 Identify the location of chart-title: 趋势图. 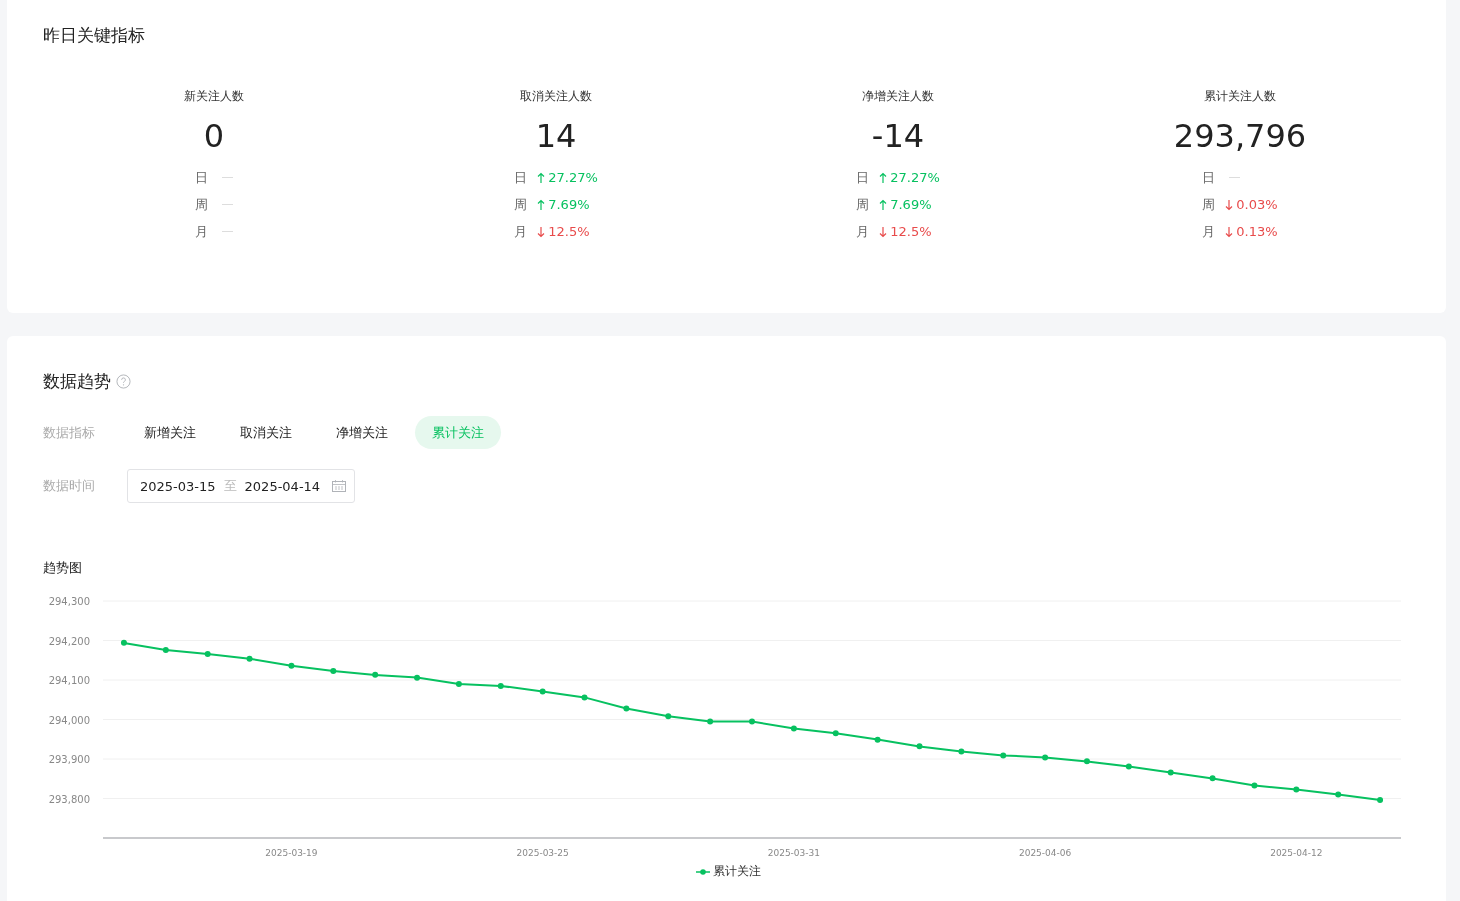
(63, 568).